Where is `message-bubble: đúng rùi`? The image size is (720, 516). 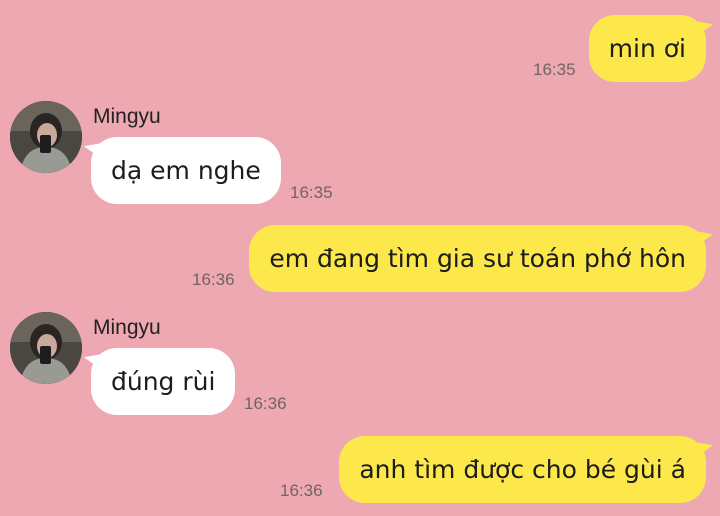
message-bubble: đúng rùi is located at coordinates (163, 381).